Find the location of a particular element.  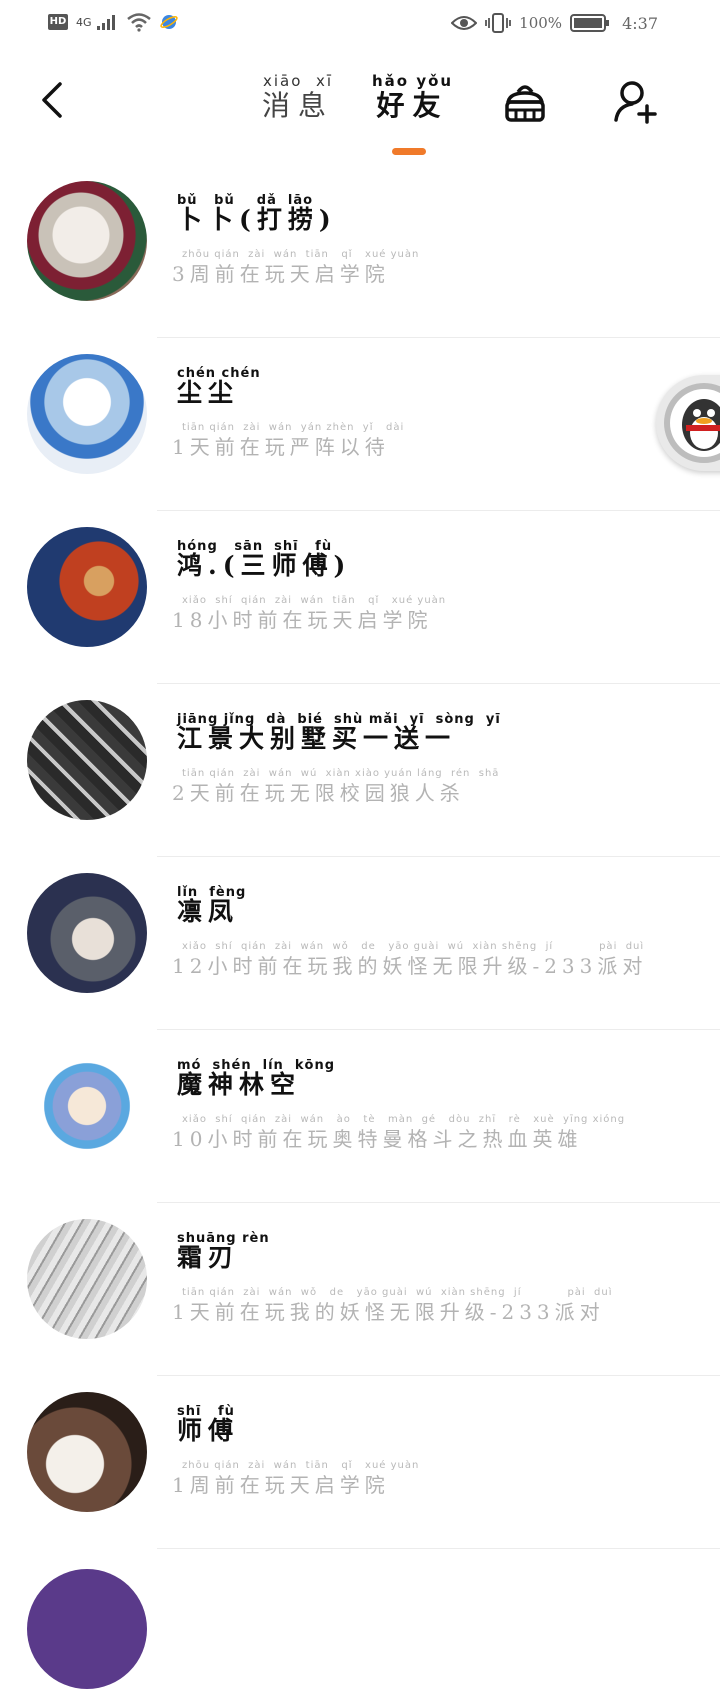

floating-qq-button is located at coordinates (688, 423).